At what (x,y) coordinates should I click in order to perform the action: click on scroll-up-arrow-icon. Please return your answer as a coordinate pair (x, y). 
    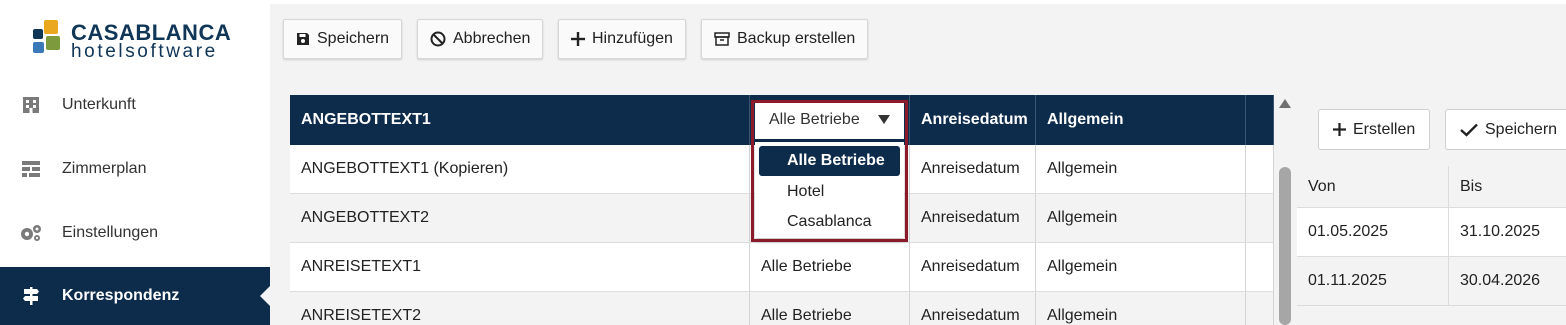
    Looking at the image, I should click on (1285, 103).